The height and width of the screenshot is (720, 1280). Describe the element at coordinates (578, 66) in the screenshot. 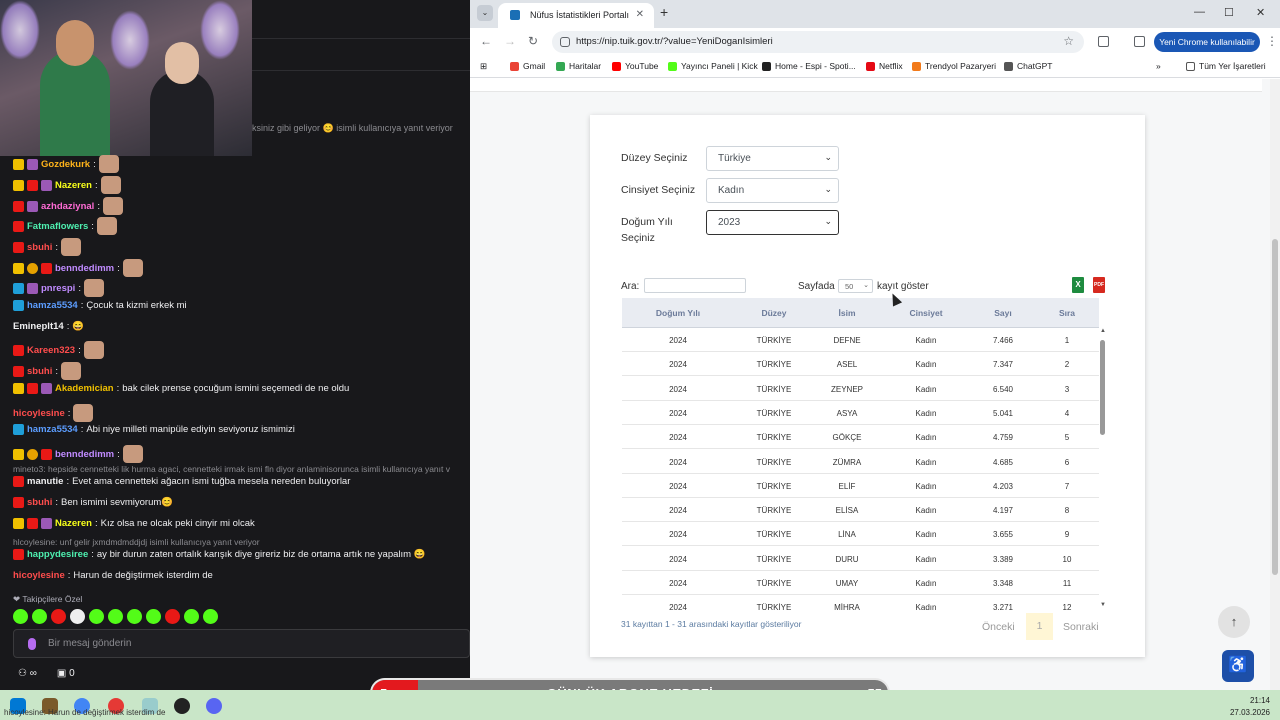

I see `bookmark-maps: Haritalar` at that location.